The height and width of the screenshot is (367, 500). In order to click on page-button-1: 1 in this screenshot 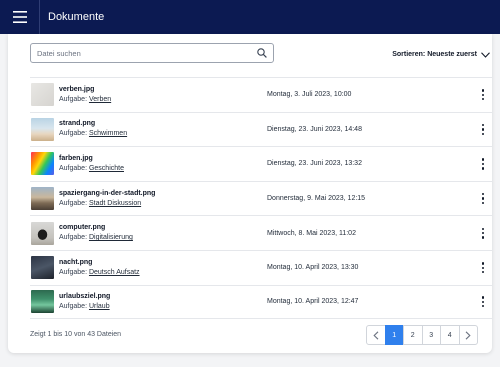, I will do `click(394, 335)`.